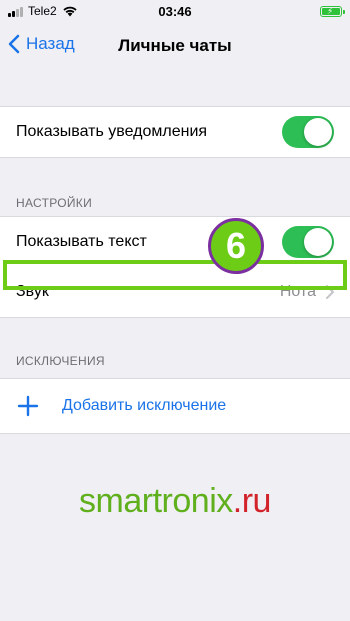 Image resolution: width=350 pixels, height=621 pixels. Describe the element at coordinates (15, 11) in the screenshot. I see `signal-icon` at that location.